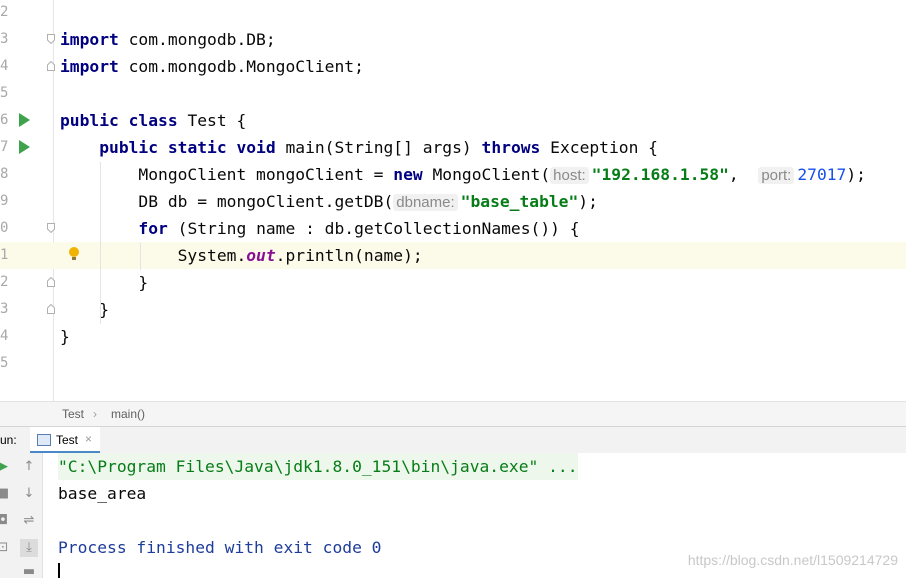  I want to click on code-token: public static void, so click(187, 147).